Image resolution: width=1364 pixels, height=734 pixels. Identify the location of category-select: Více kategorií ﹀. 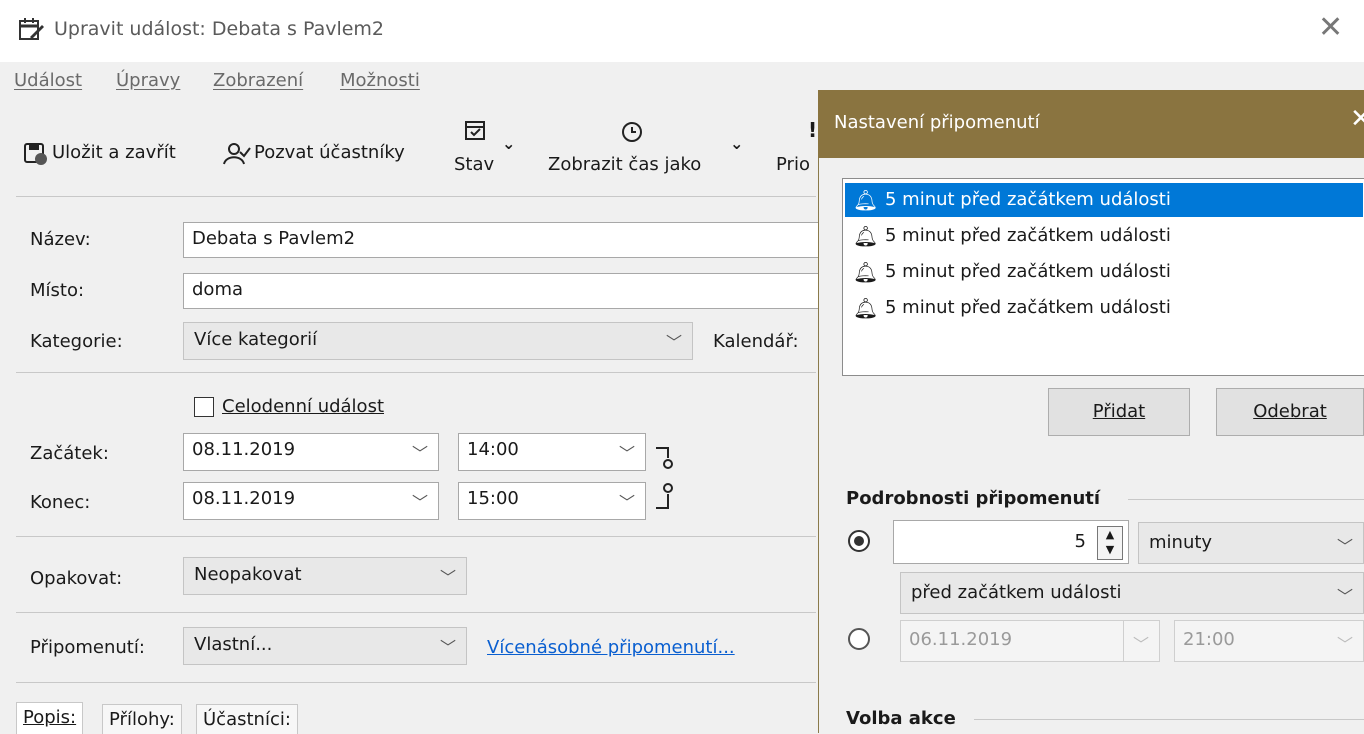
(438, 341).